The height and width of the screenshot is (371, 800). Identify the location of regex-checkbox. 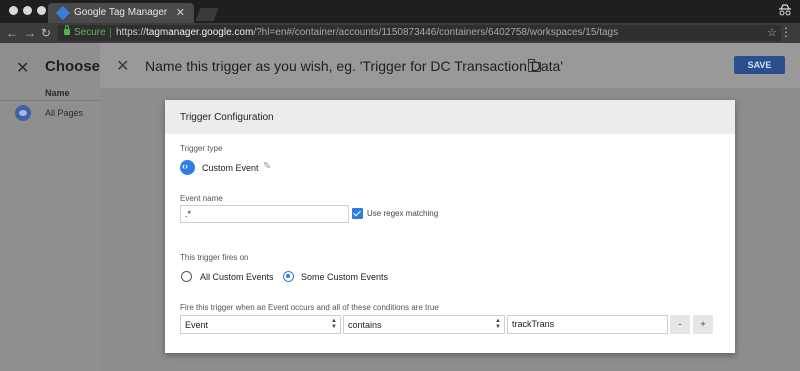
(357, 213).